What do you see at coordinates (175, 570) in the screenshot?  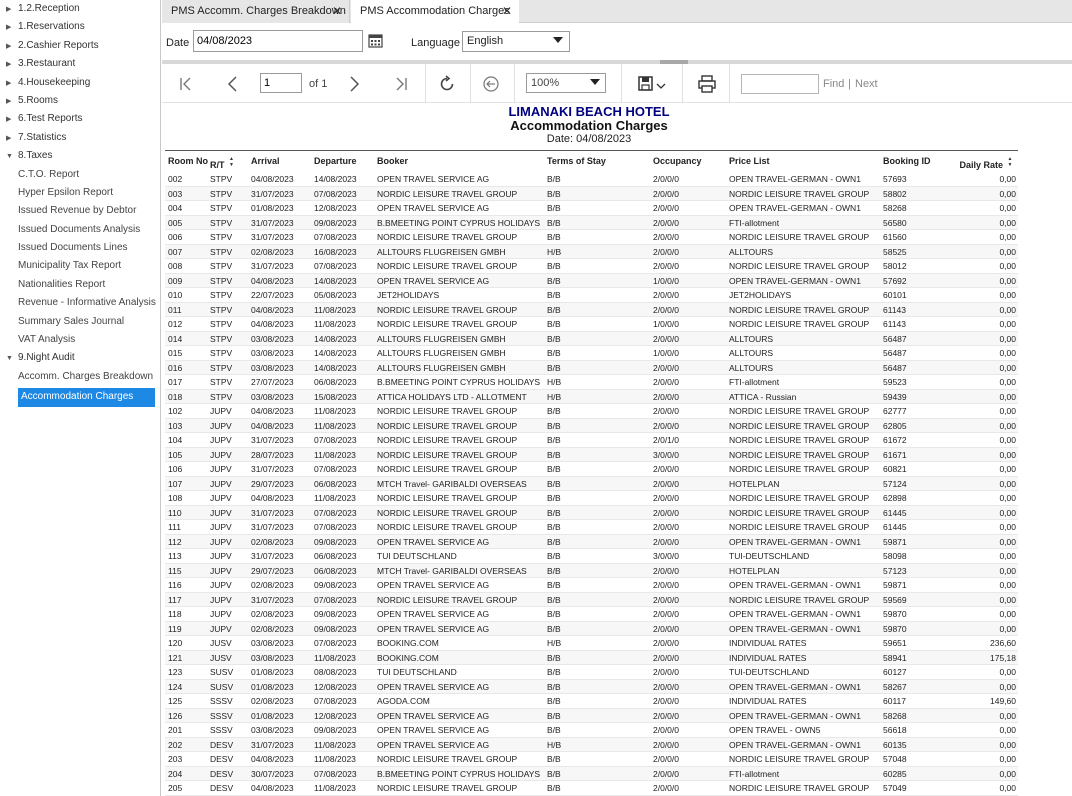 I see `table-cell: 115` at bounding box center [175, 570].